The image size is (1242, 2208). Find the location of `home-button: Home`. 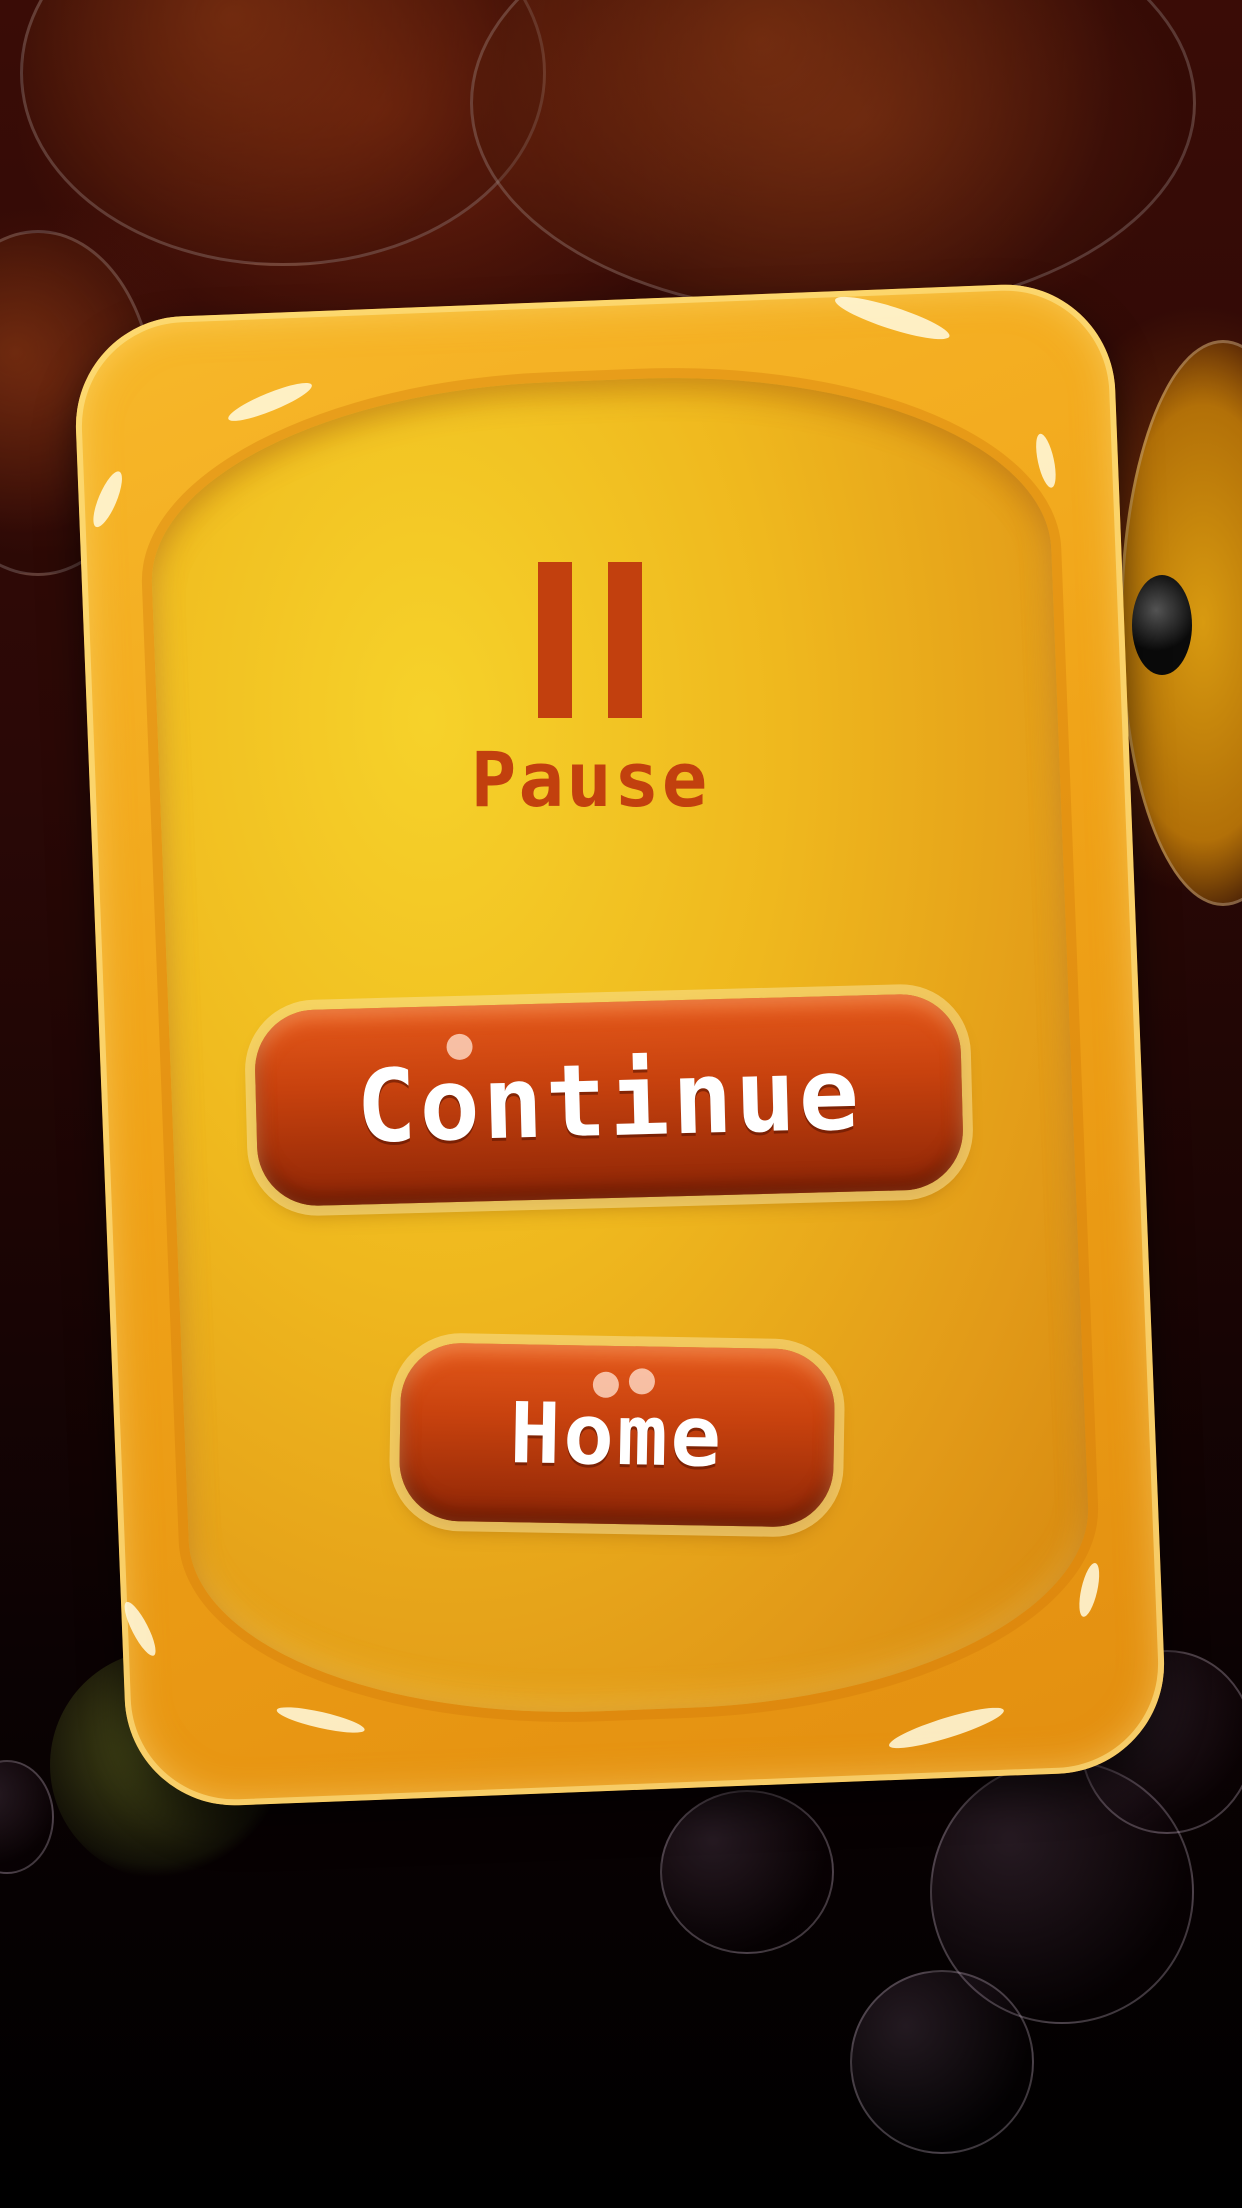

home-button: Home is located at coordinates (617, 1435).